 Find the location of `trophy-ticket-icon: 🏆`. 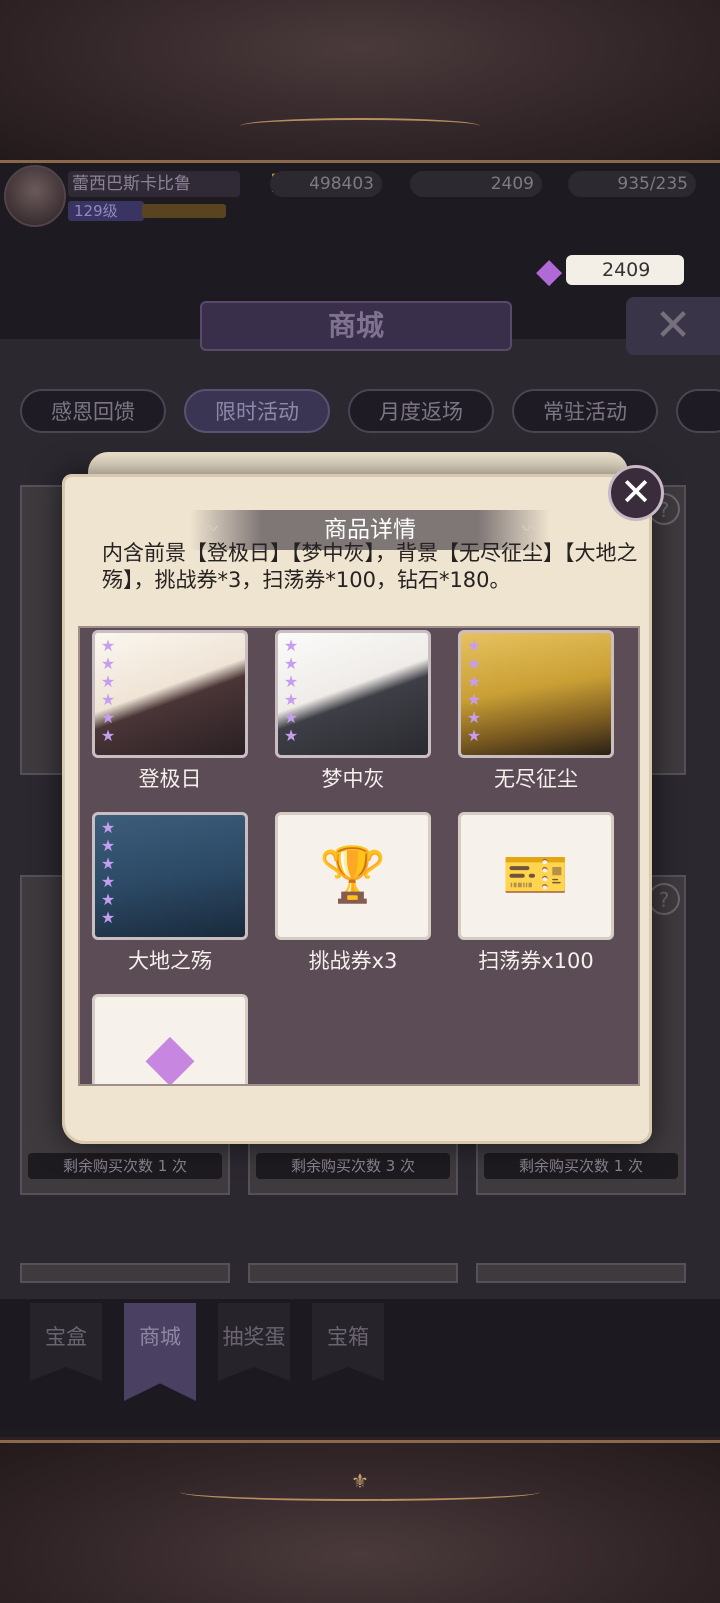

trophy-ticket-icon: 🏆 is located at coordinates (353, 874).